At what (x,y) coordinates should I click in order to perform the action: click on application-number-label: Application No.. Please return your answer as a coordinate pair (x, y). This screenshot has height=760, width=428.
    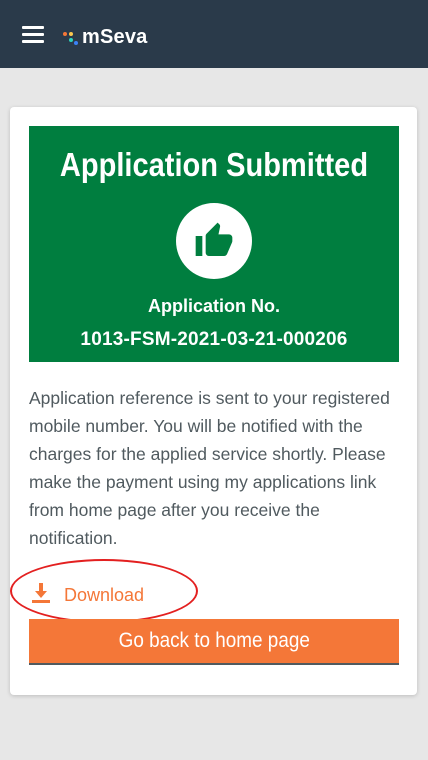
    Looking at the image, I should click on (214, 306).